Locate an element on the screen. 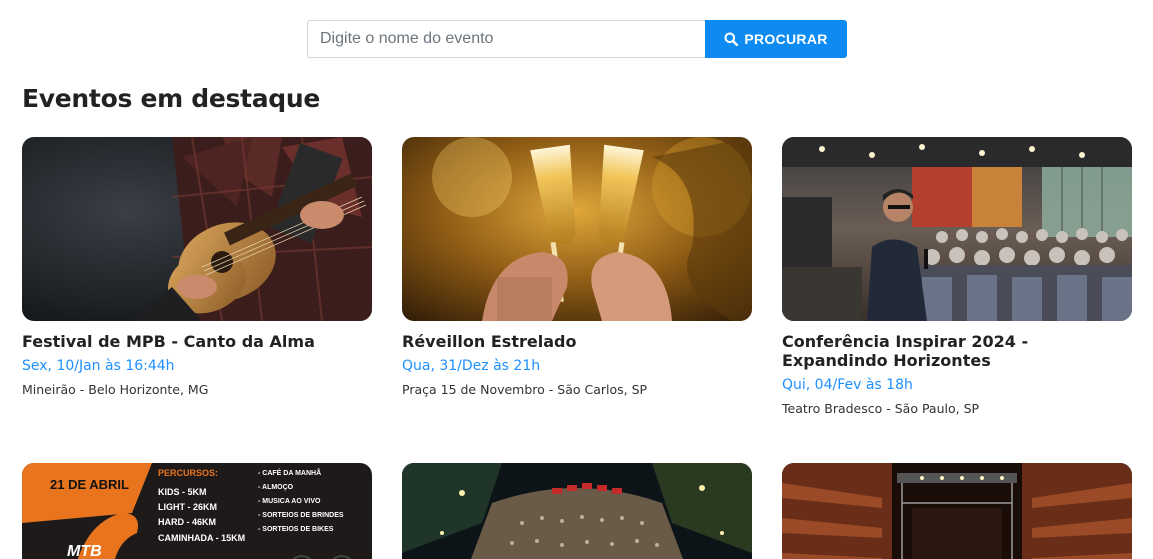 This screenshot has height=559, width=1153. search-bar: PROCURAR is located at coordinates (577, 39).